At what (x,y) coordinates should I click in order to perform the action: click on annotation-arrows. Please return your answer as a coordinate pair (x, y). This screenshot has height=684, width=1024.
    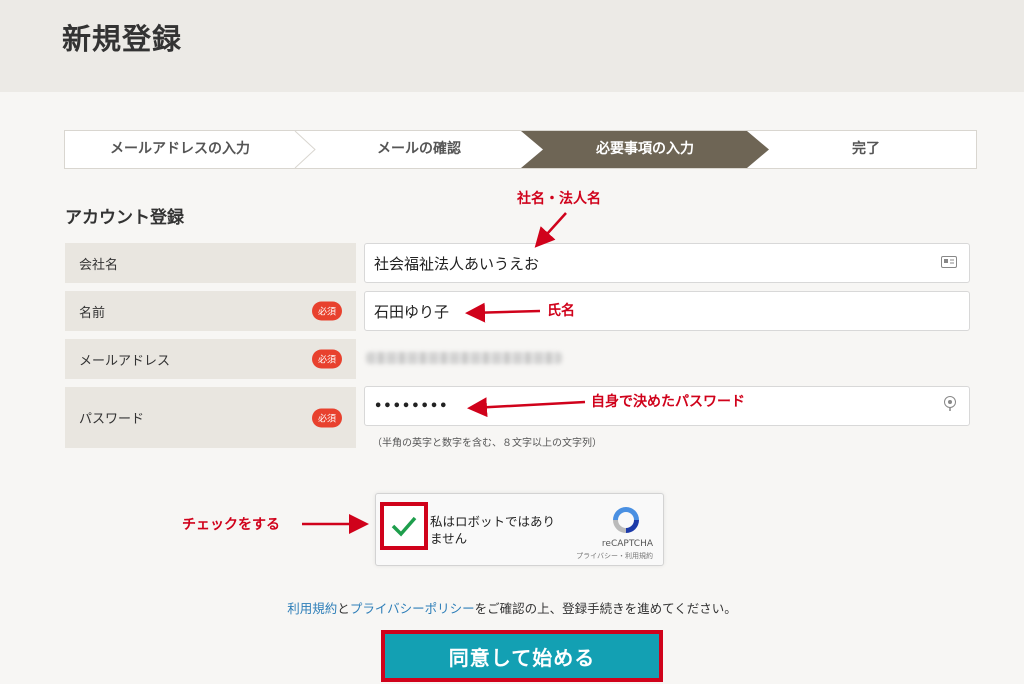
    Looking at the image, I should click on (444, 373).